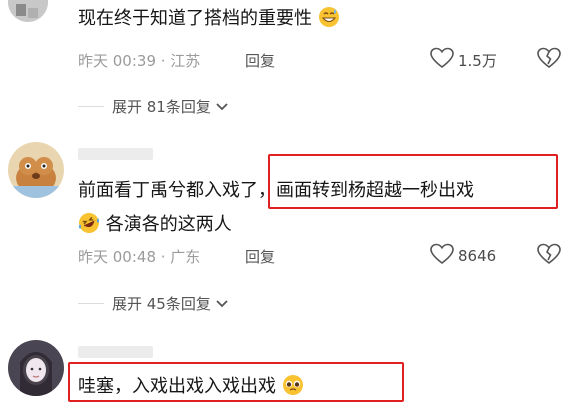 The height and width of the screenshot is (405, 571). I want to click on like-count: 8646, so click(477, 256).